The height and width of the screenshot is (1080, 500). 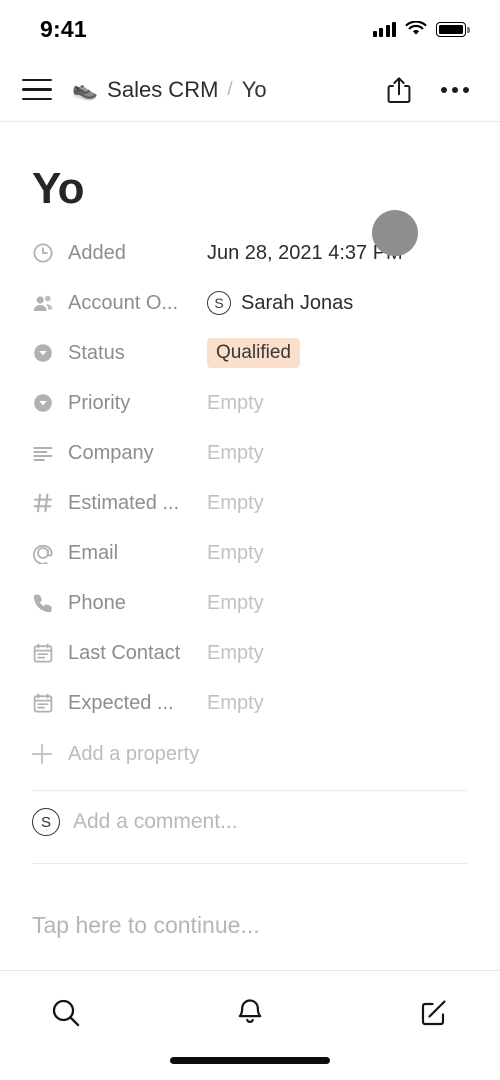 I want to click on property-label: Status, so click(x=119, y=353).